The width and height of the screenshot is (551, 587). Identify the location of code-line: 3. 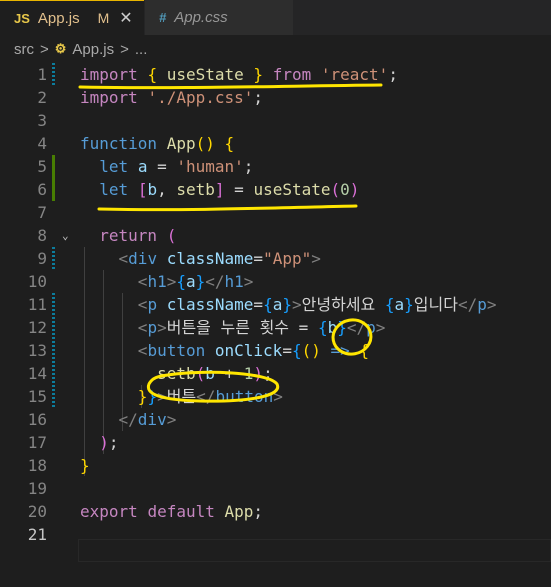
(275, 120).